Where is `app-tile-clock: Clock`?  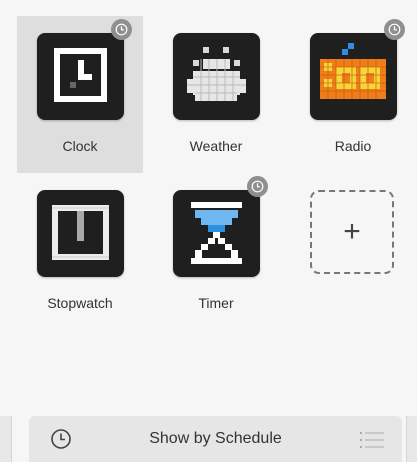 app-tile-clock: Clock is located at coordinates (80, 94).